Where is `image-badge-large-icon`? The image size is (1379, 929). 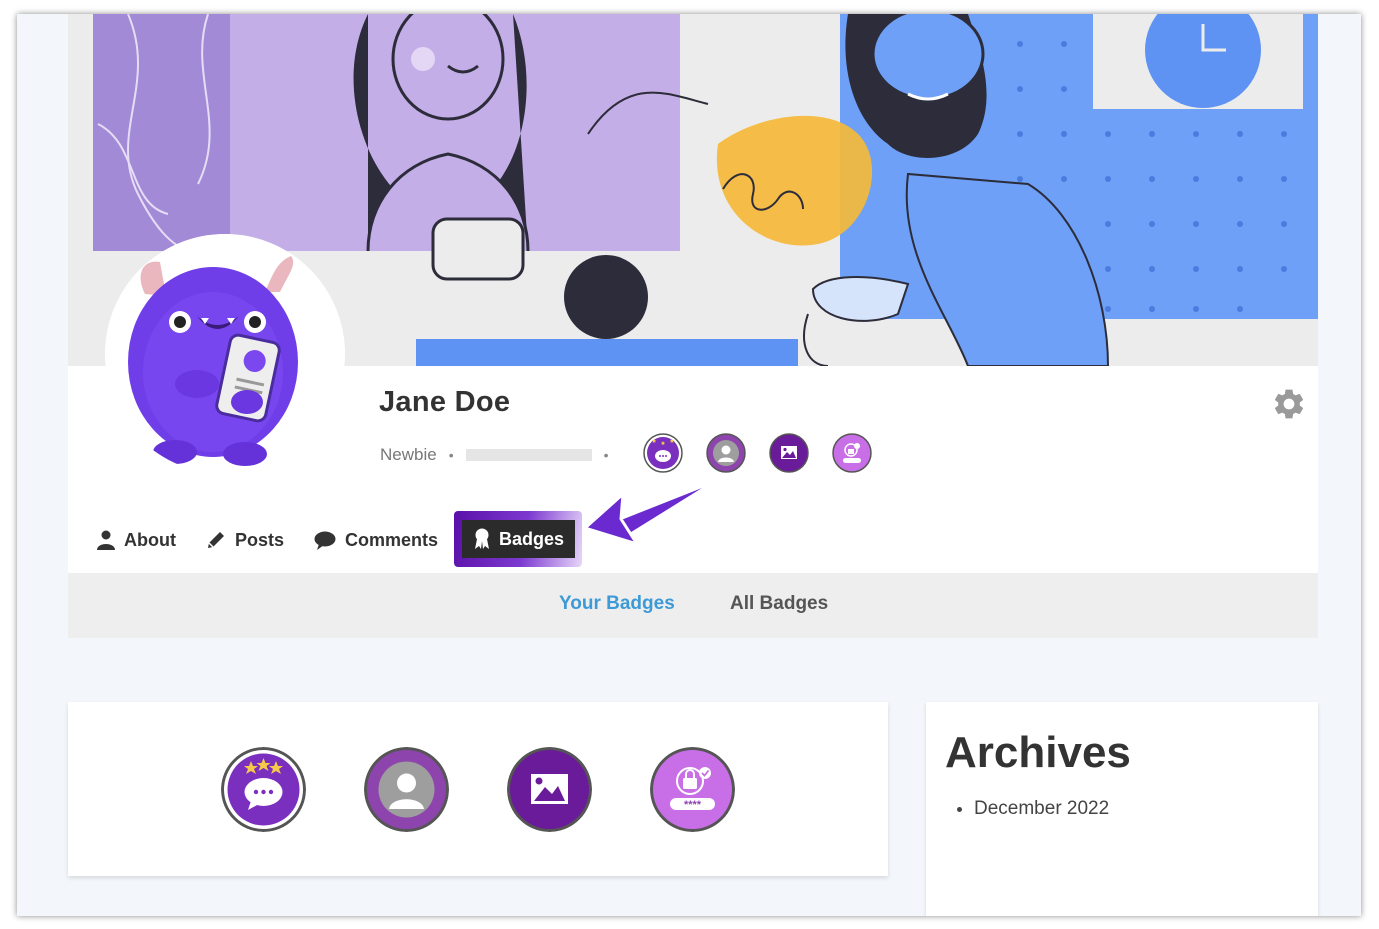
image-badge-large-icon is located at coordinates (549, 789).